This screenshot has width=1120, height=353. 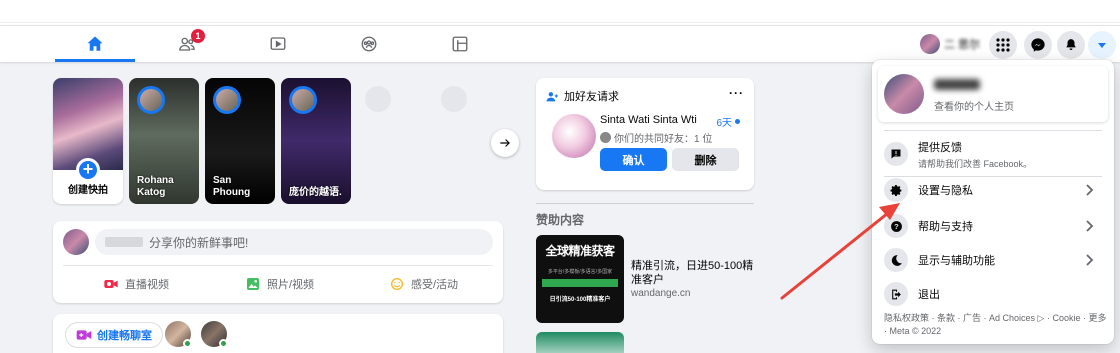 I want to click on arrow-right-icon, so click(x=505, y=143).